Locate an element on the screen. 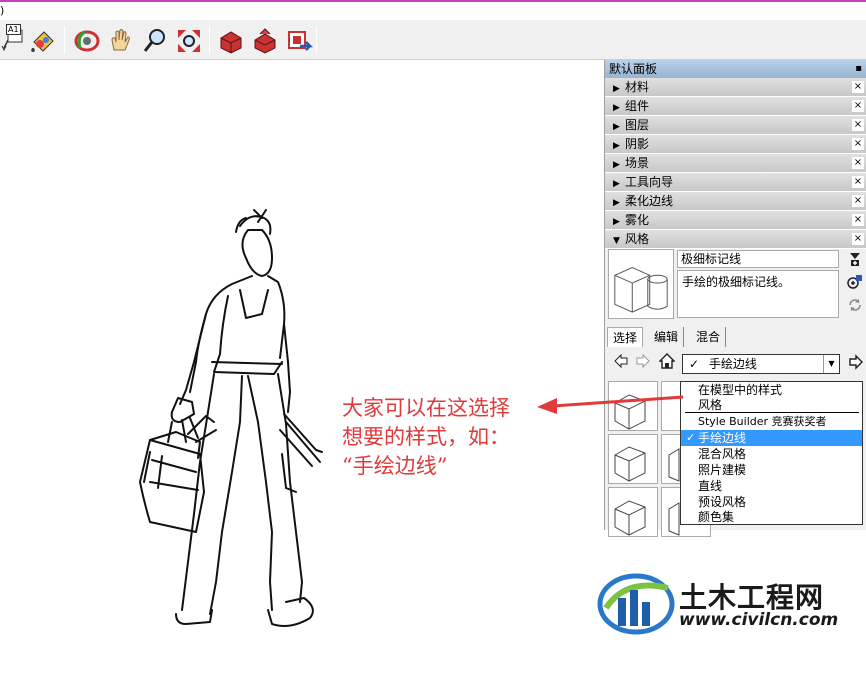 This screenshot has height=675, width=866. tray-layers: ▶ 图层 × is located at coordinates (735, 125).